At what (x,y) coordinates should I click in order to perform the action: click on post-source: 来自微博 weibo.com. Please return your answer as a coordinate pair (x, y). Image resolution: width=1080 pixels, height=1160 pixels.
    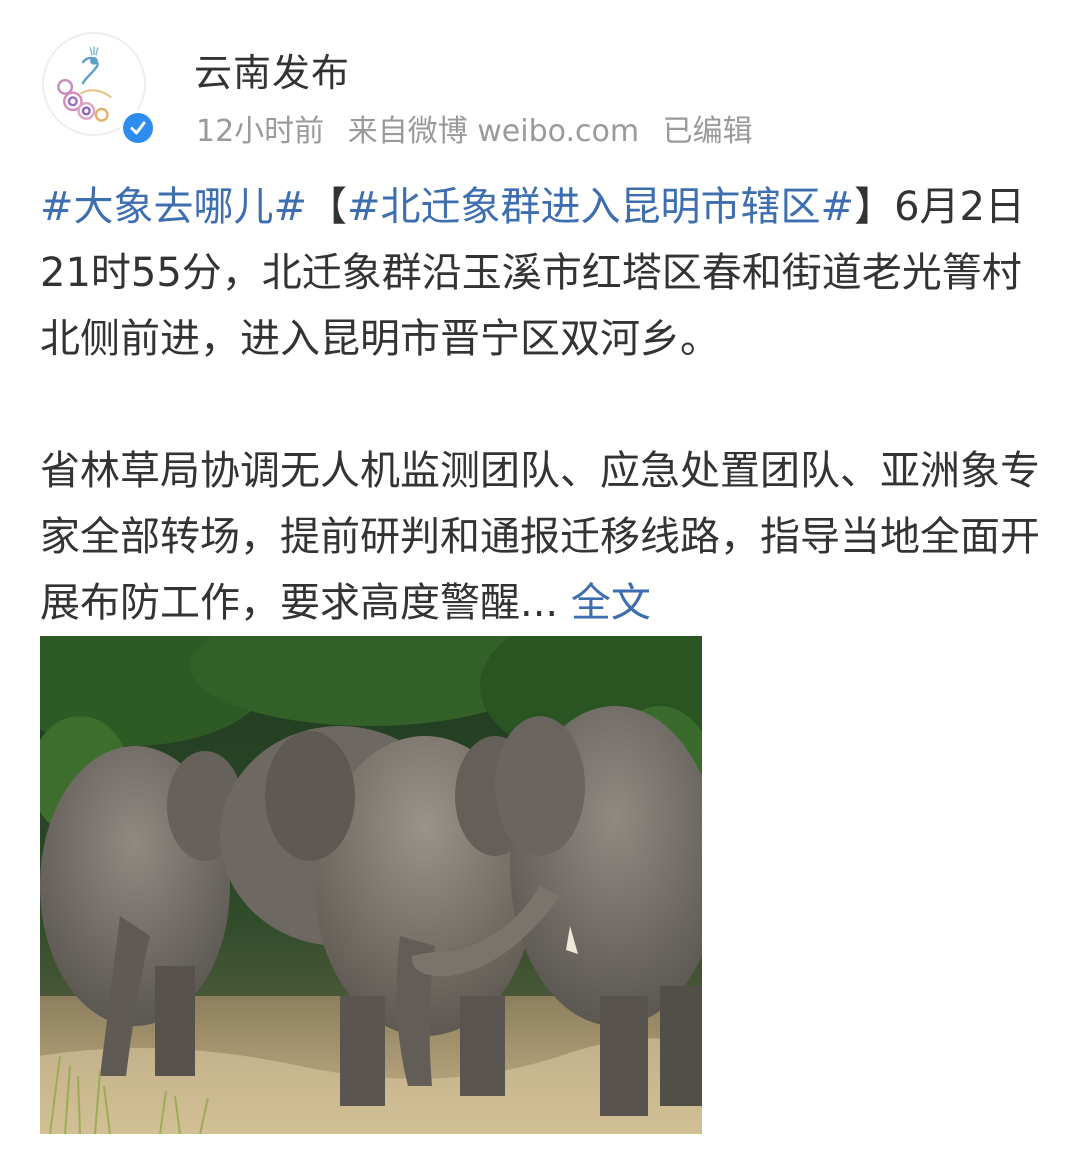
    Looking at the image, I should click on (493, 131).